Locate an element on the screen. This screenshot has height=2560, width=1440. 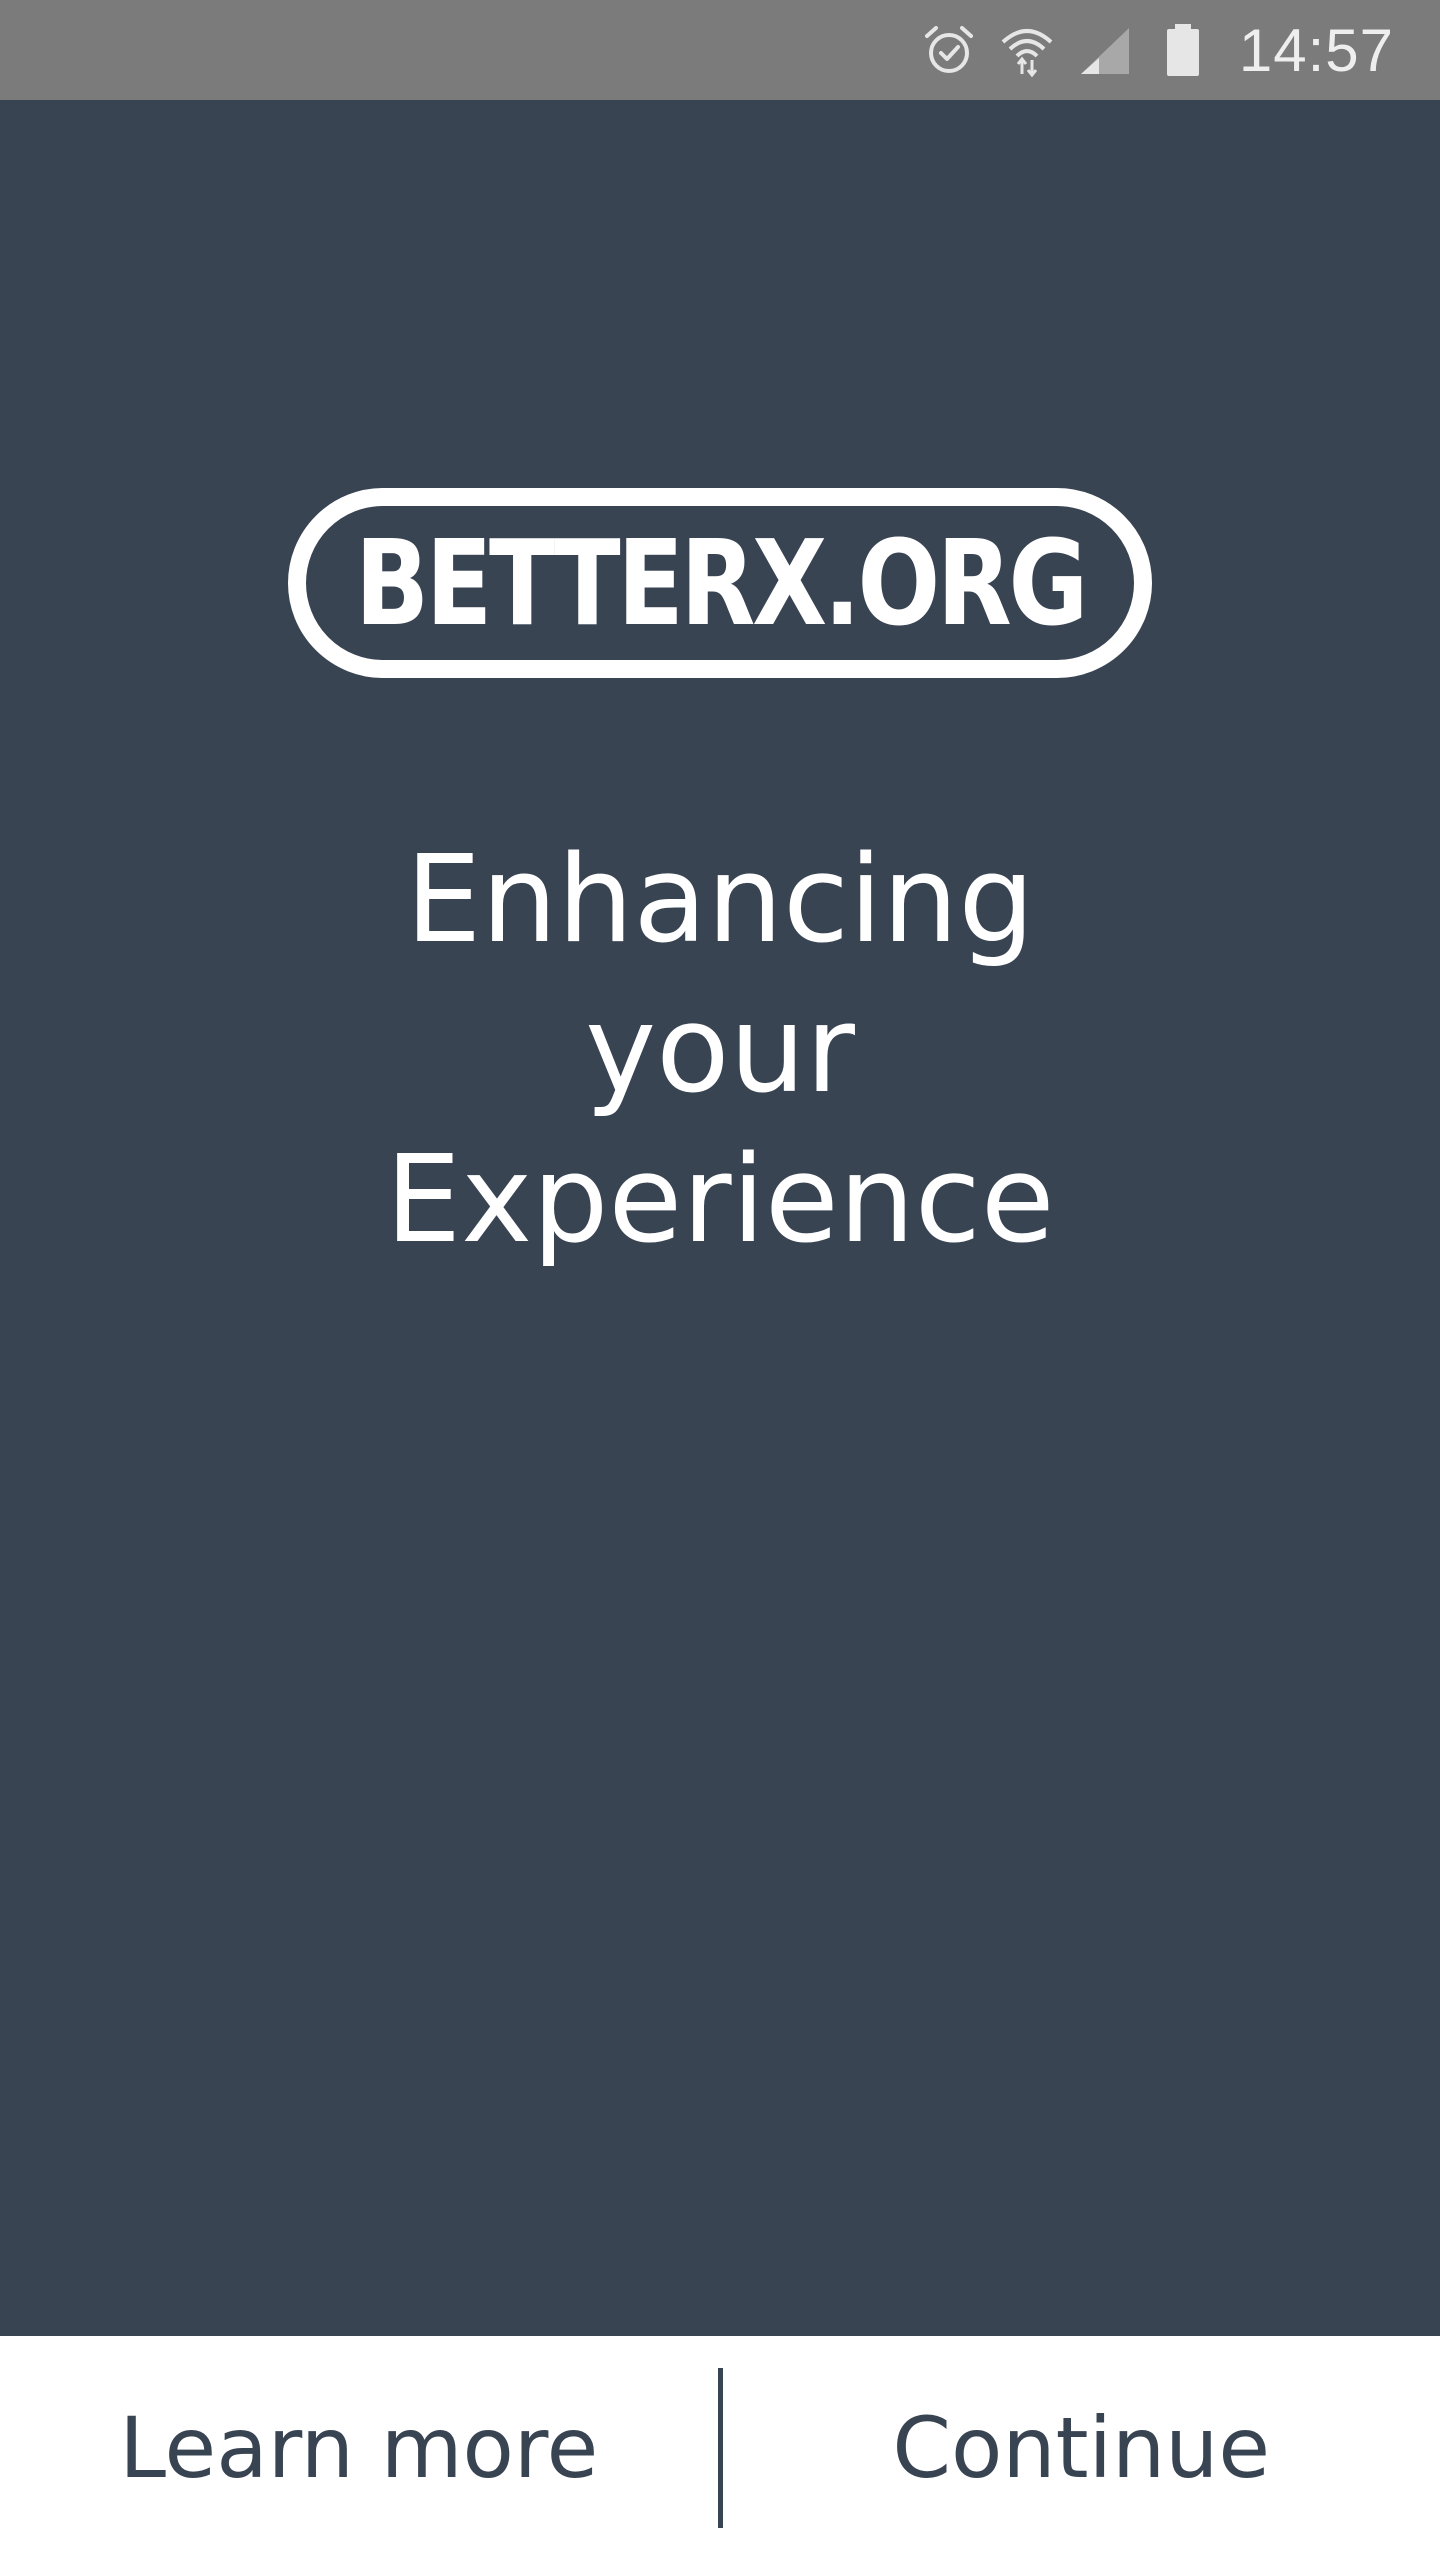
logo-text: BETTERX.ORG is located at coordinates (720, 583).